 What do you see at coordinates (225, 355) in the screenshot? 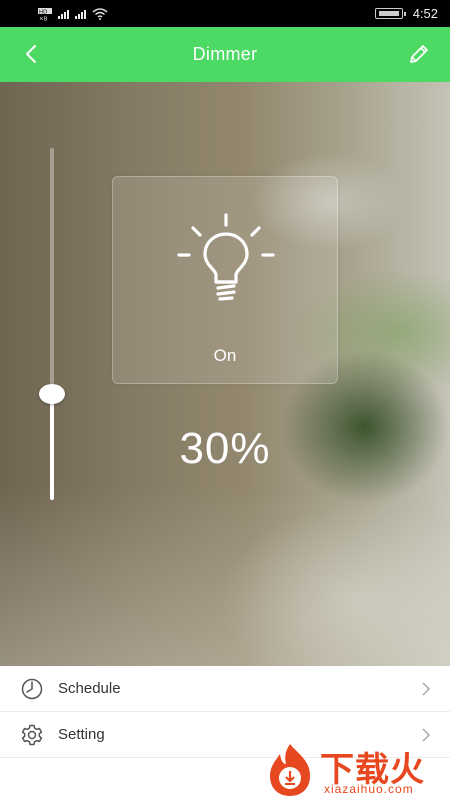
I see `power-state-label: On` at bounding box center [225, 355].